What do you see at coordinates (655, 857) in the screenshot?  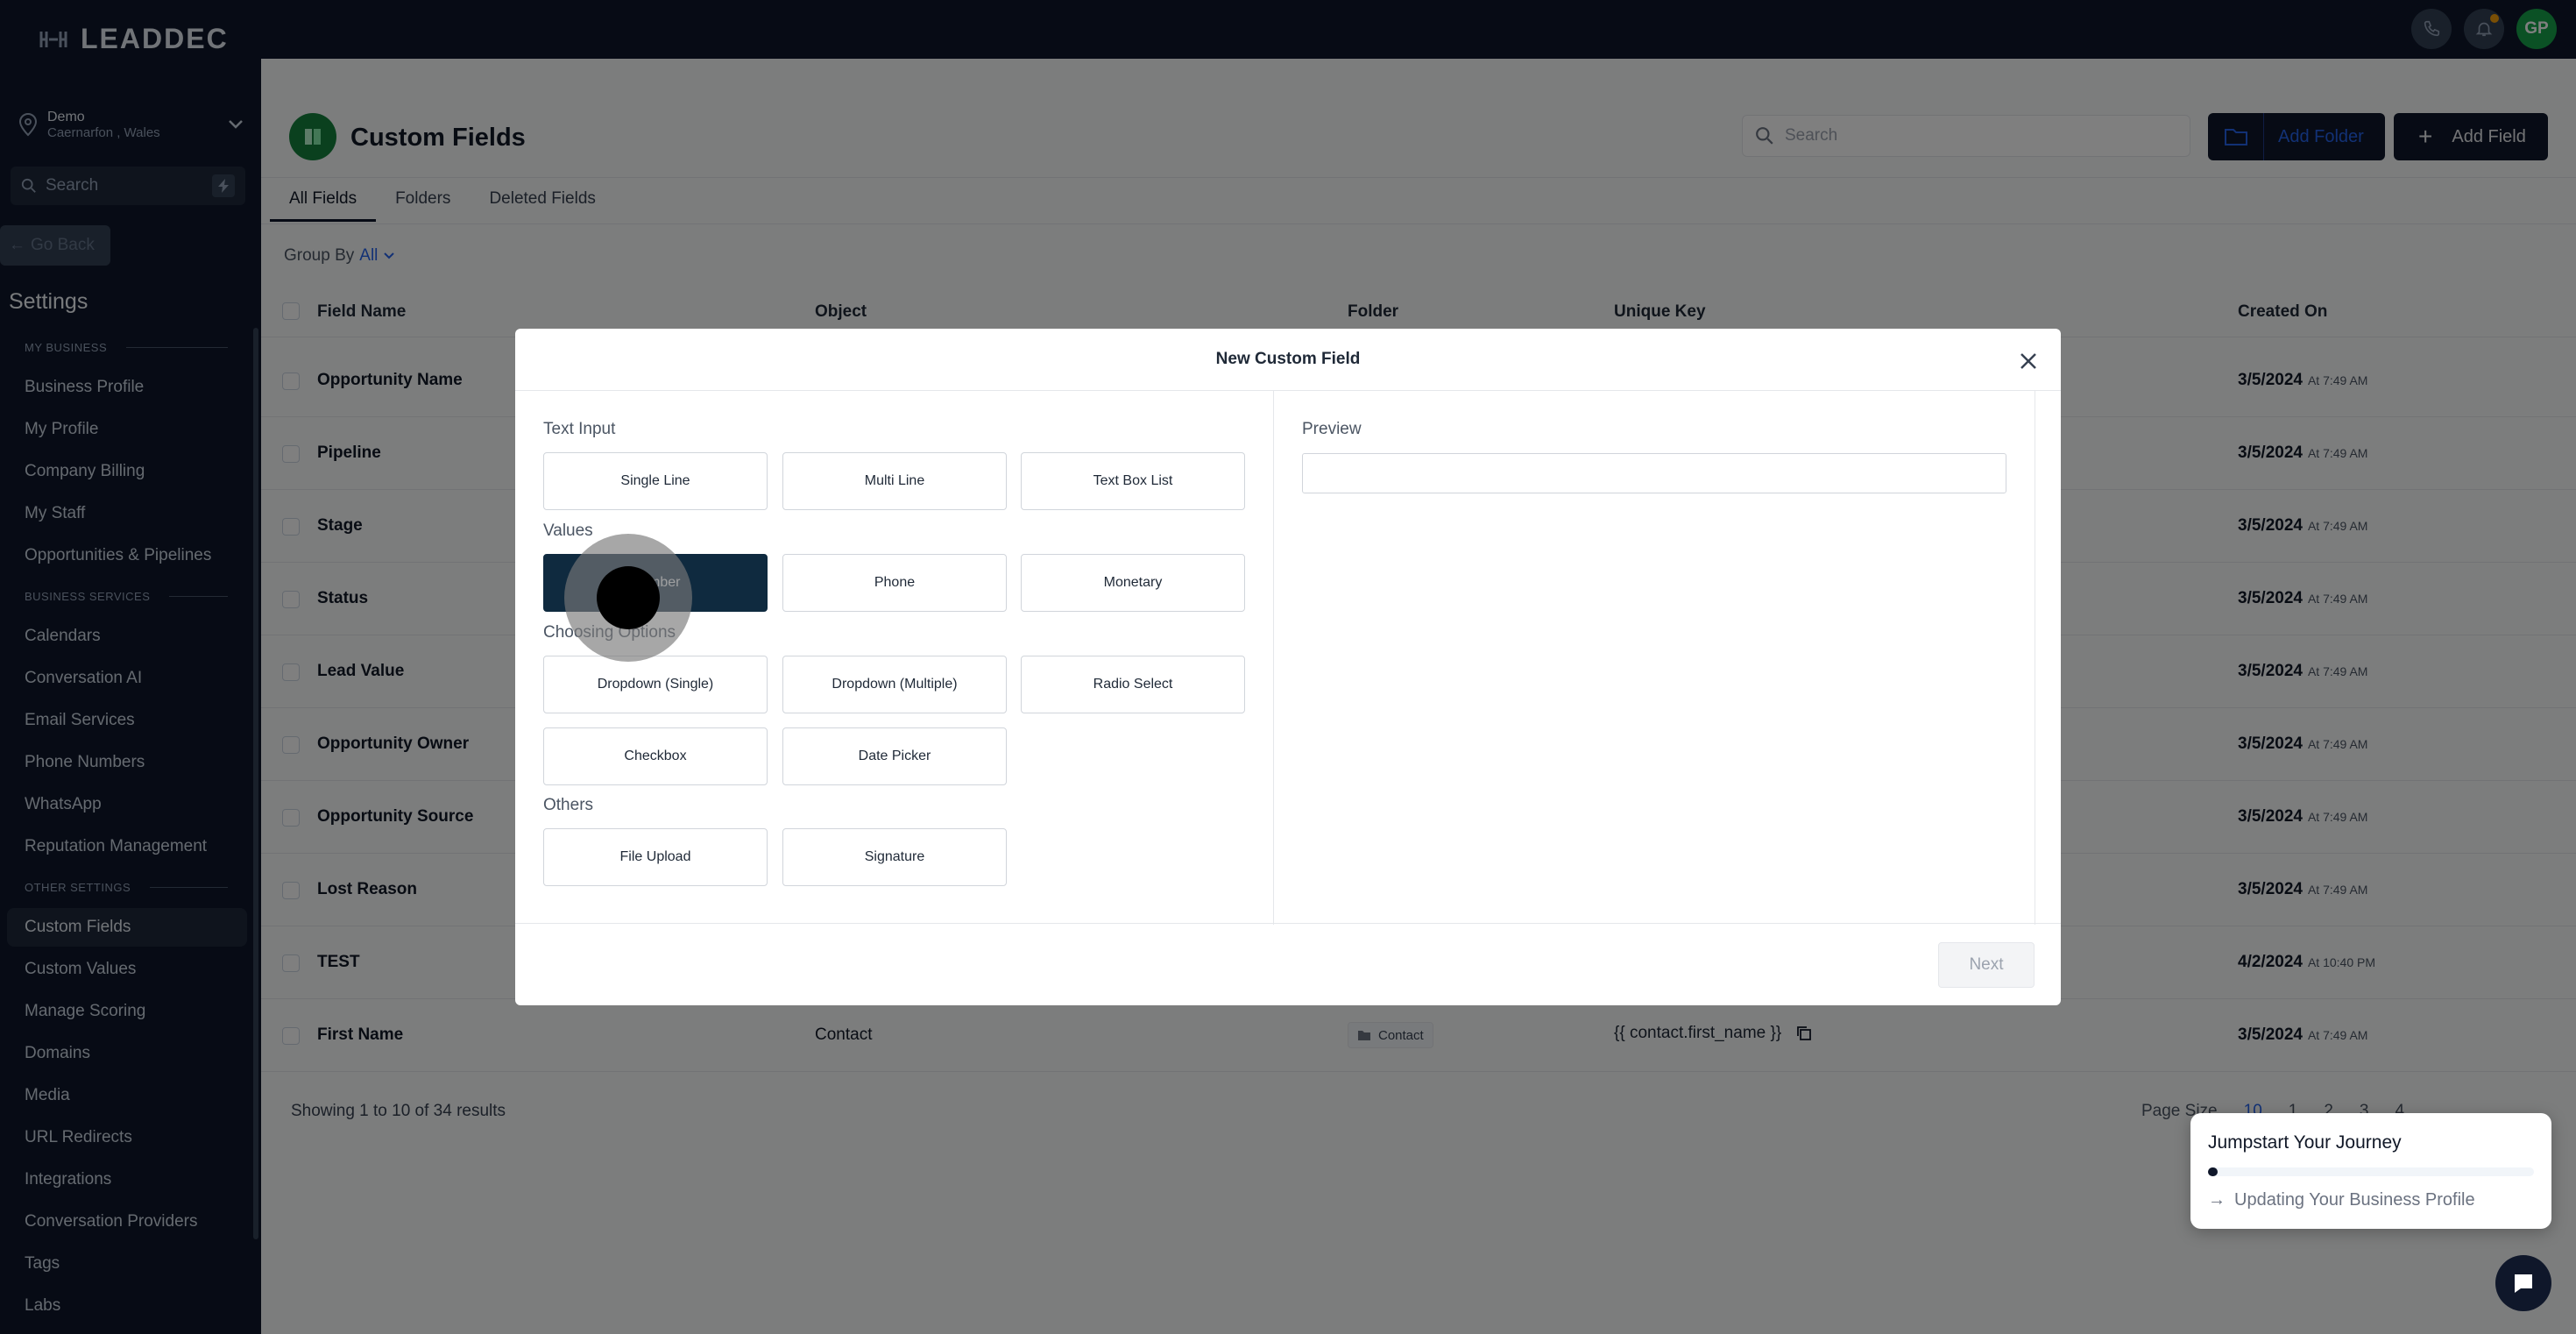 I see `option-file-upload: File Upload` at bounding box center [655, 857].